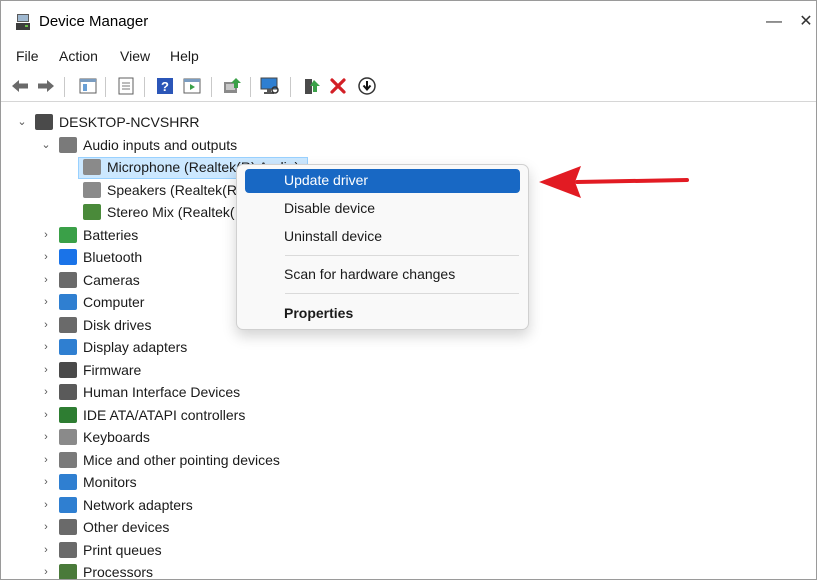  I want to click on tree-item-label: Mice and other pointing devices, so click(181, 459).